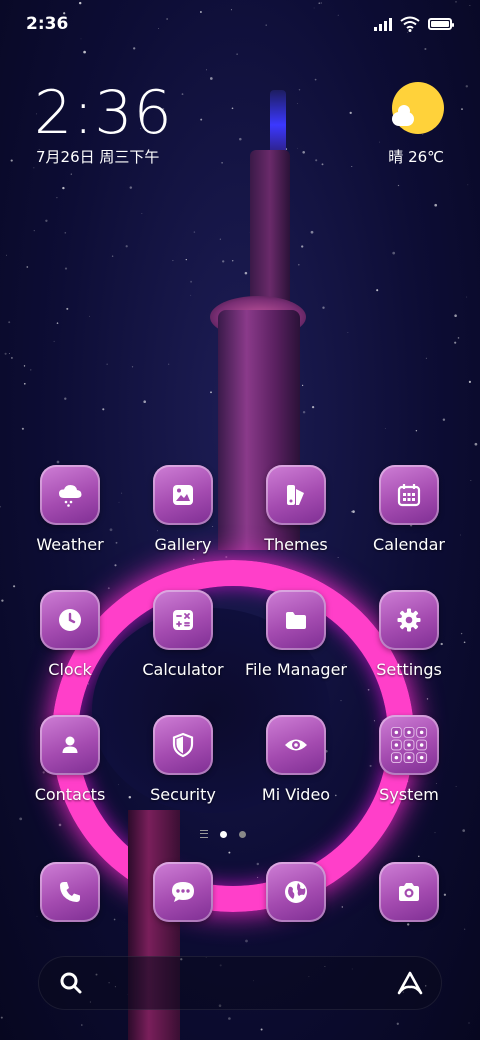 The height and width of the screenshot is (1040, 480). I want to click on app-label: Security, so click(183, 794).